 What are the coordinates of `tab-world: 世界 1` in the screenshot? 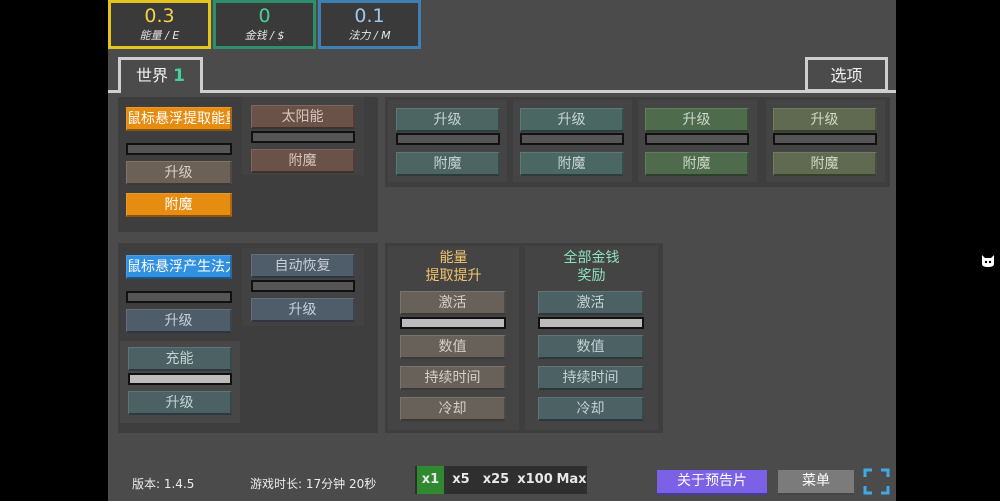 It's located at (160, 75).